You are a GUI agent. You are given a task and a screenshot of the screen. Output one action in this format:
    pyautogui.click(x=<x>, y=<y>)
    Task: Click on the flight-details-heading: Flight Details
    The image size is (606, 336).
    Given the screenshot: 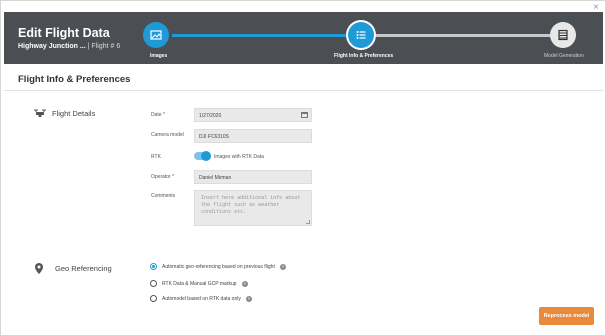 What is the action you would take?
    pyautogui.click(x=64, y=113)
    